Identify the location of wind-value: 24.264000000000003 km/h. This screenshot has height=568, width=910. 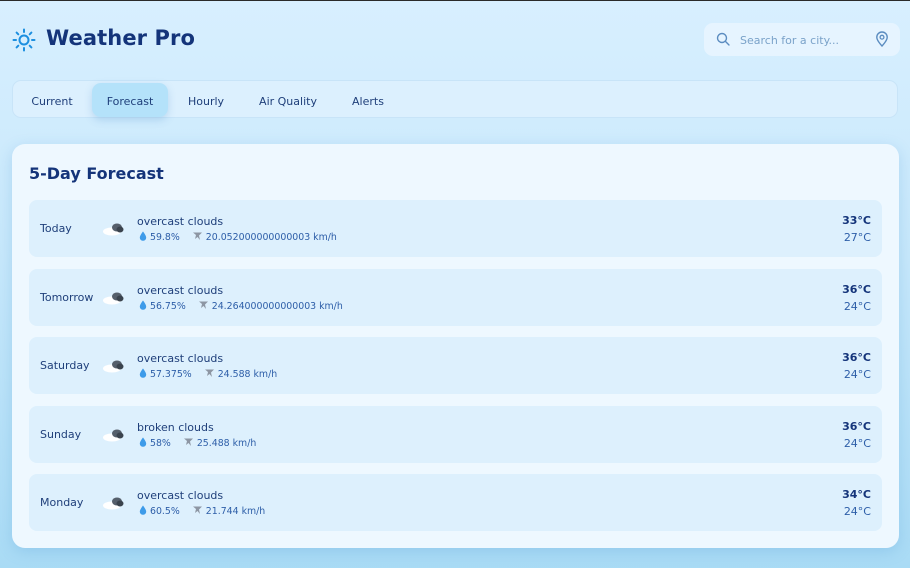
(277, 306).